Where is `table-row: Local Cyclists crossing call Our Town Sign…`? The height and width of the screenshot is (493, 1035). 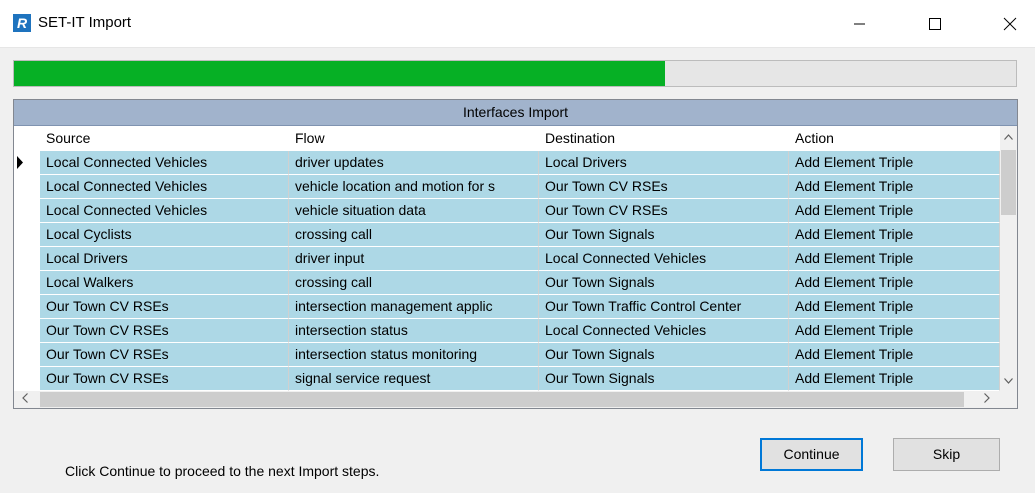
table-row: Local Cyclists crossing call Our Town Sign… is located at coordinates (507, 235).